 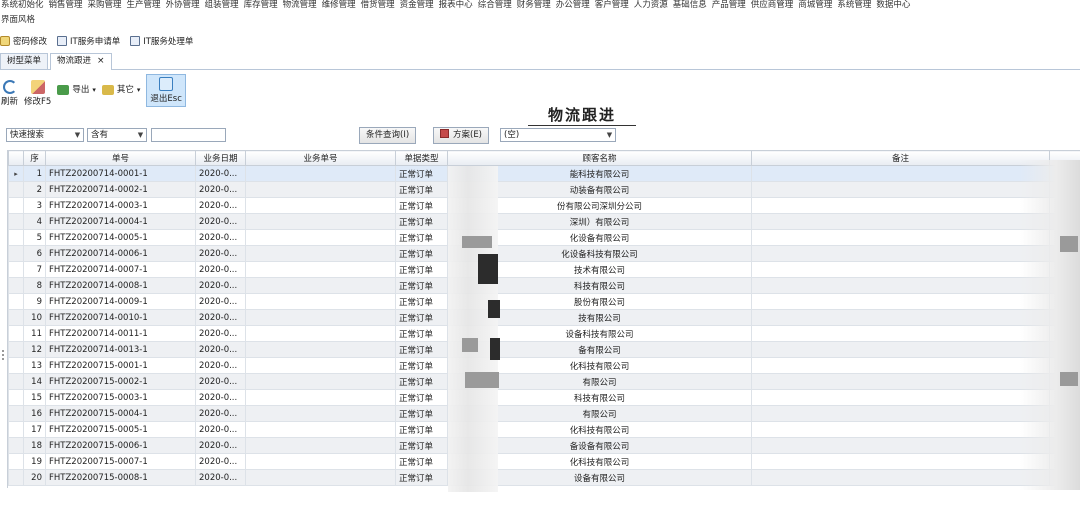 What do you see at coordinates (23, 41) in the screenshot?
I see `quick-password-change: 密码修改` at bounding box center [23, 41].